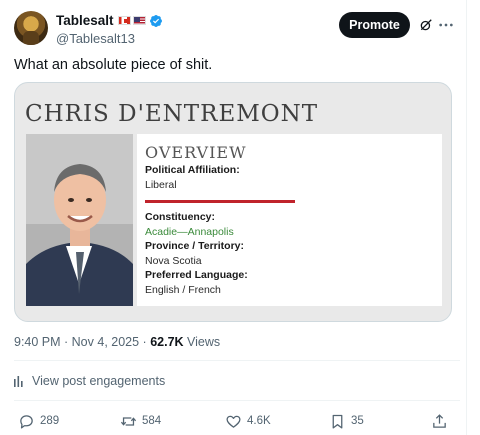 The height and width of the screenshot is (435, 480). Describe the element at coordinates (196, 275) in the screenshot. I see `language-label: Preferred Language:` at that location.